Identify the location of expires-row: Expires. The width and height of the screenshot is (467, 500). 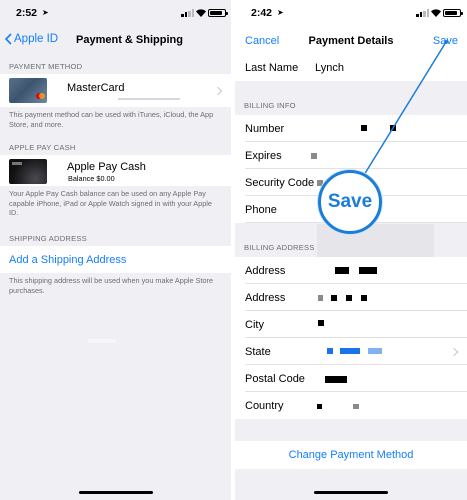
(351, 155).